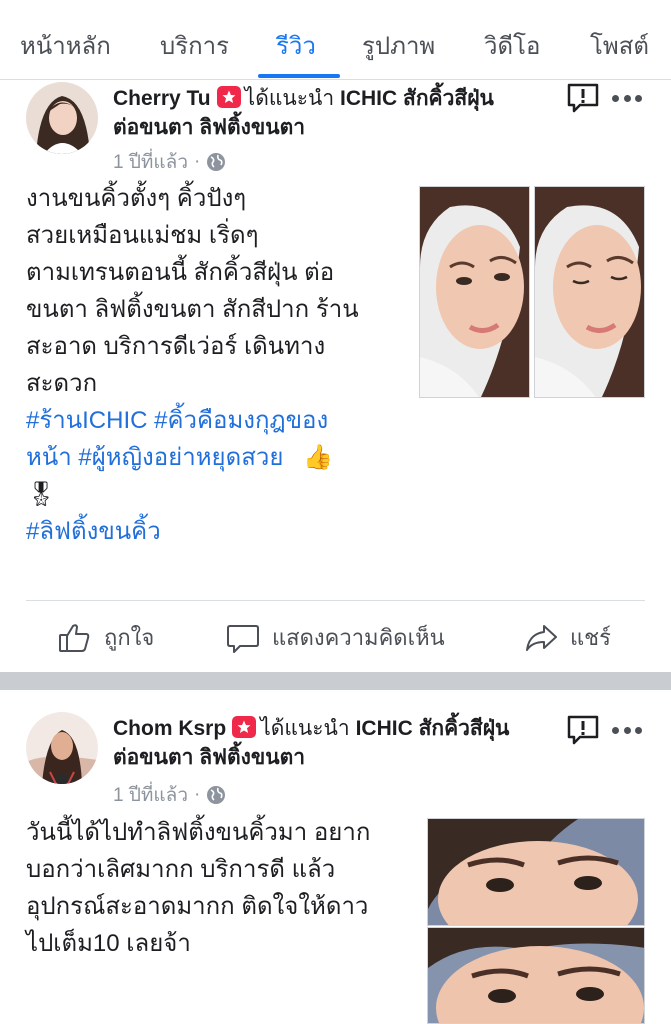 This screenshot has height=1024, width=671. I want to click on like-button: ถูกใจ, so click(106, 637).